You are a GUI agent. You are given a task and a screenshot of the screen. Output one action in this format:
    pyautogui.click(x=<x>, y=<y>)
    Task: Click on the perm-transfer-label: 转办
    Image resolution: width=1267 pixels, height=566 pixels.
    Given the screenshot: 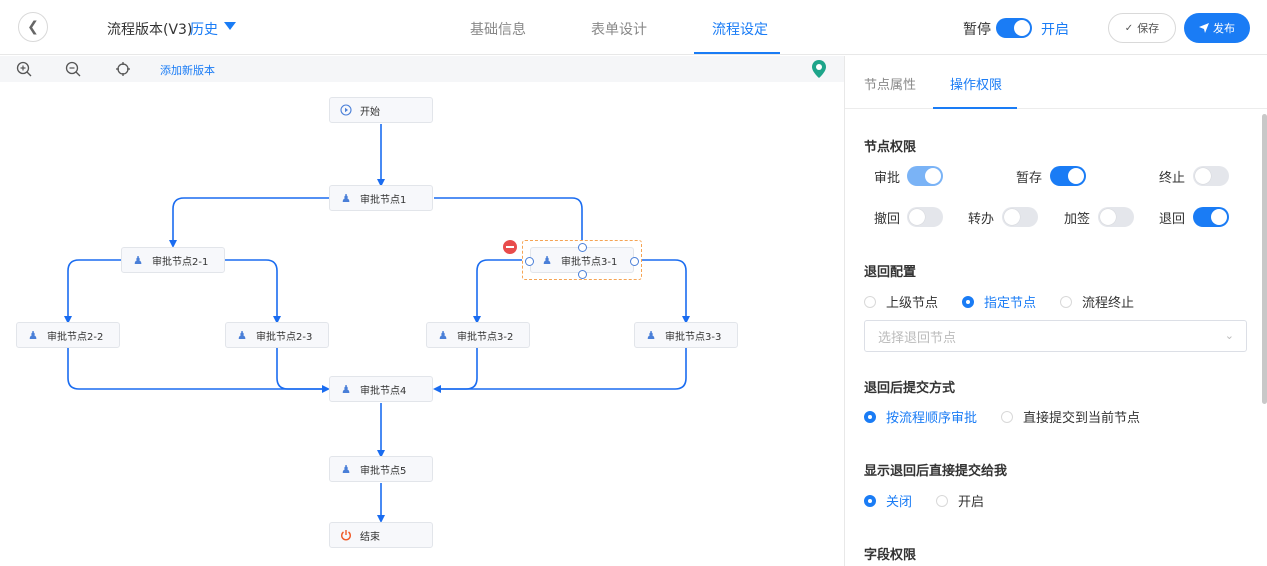 What is the action you would take?
    pyautogui.click(x=981, y=219)
    